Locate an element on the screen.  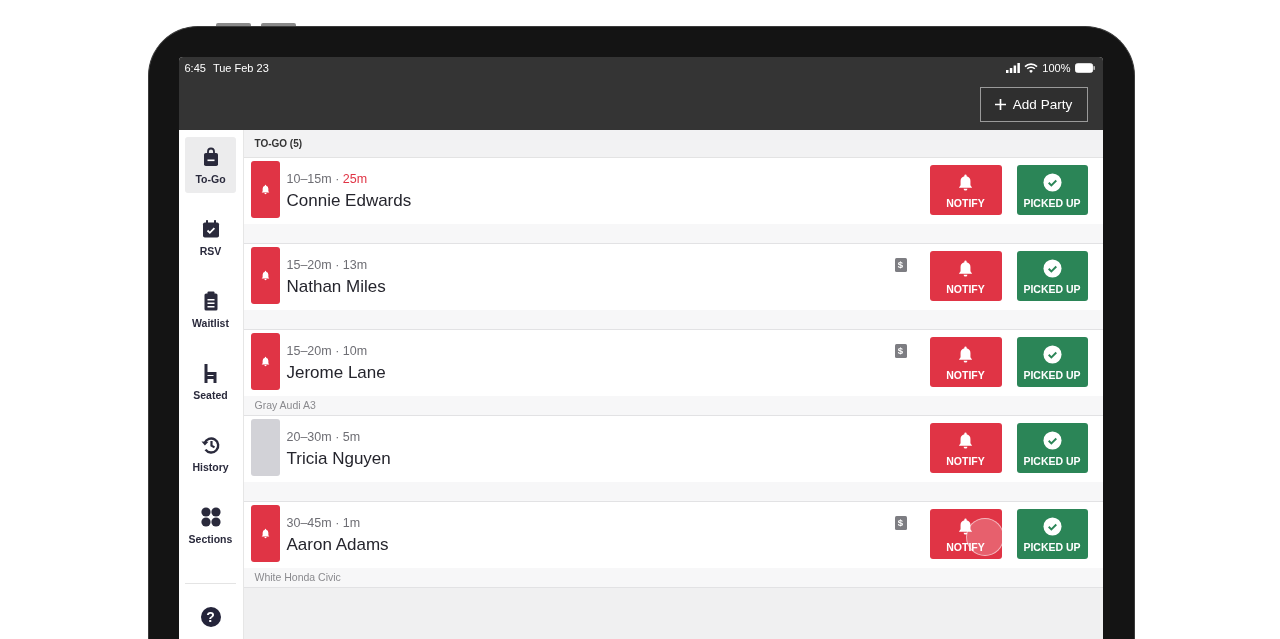
status-date: Tue Feb 23 is located at coordinates (240, 67).